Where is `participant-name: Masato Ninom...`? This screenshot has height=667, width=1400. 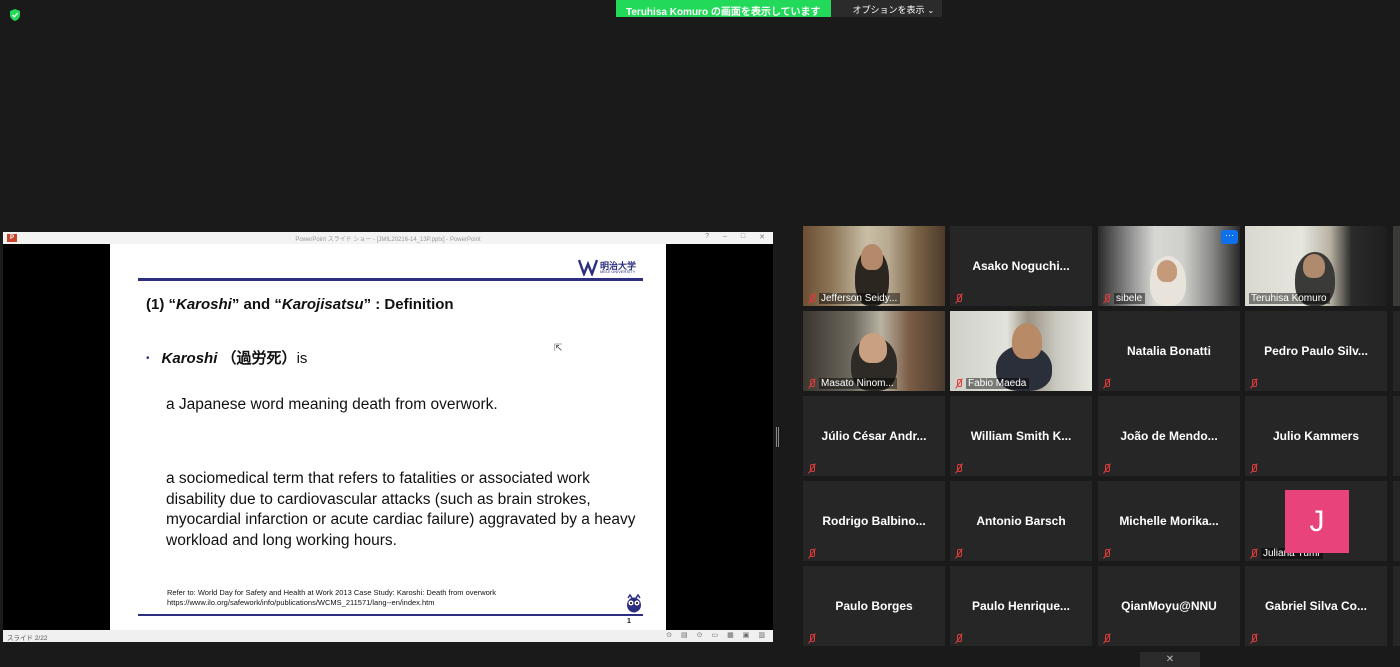
participant-name: Masato Ninom... is located at coordinates (858, 383).